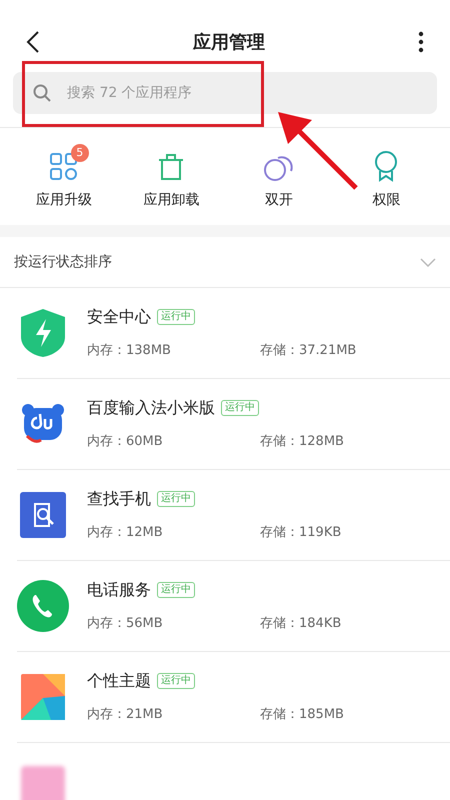  I want to click on search-field: 搜索 72 个应用程序, so click(225, 93).